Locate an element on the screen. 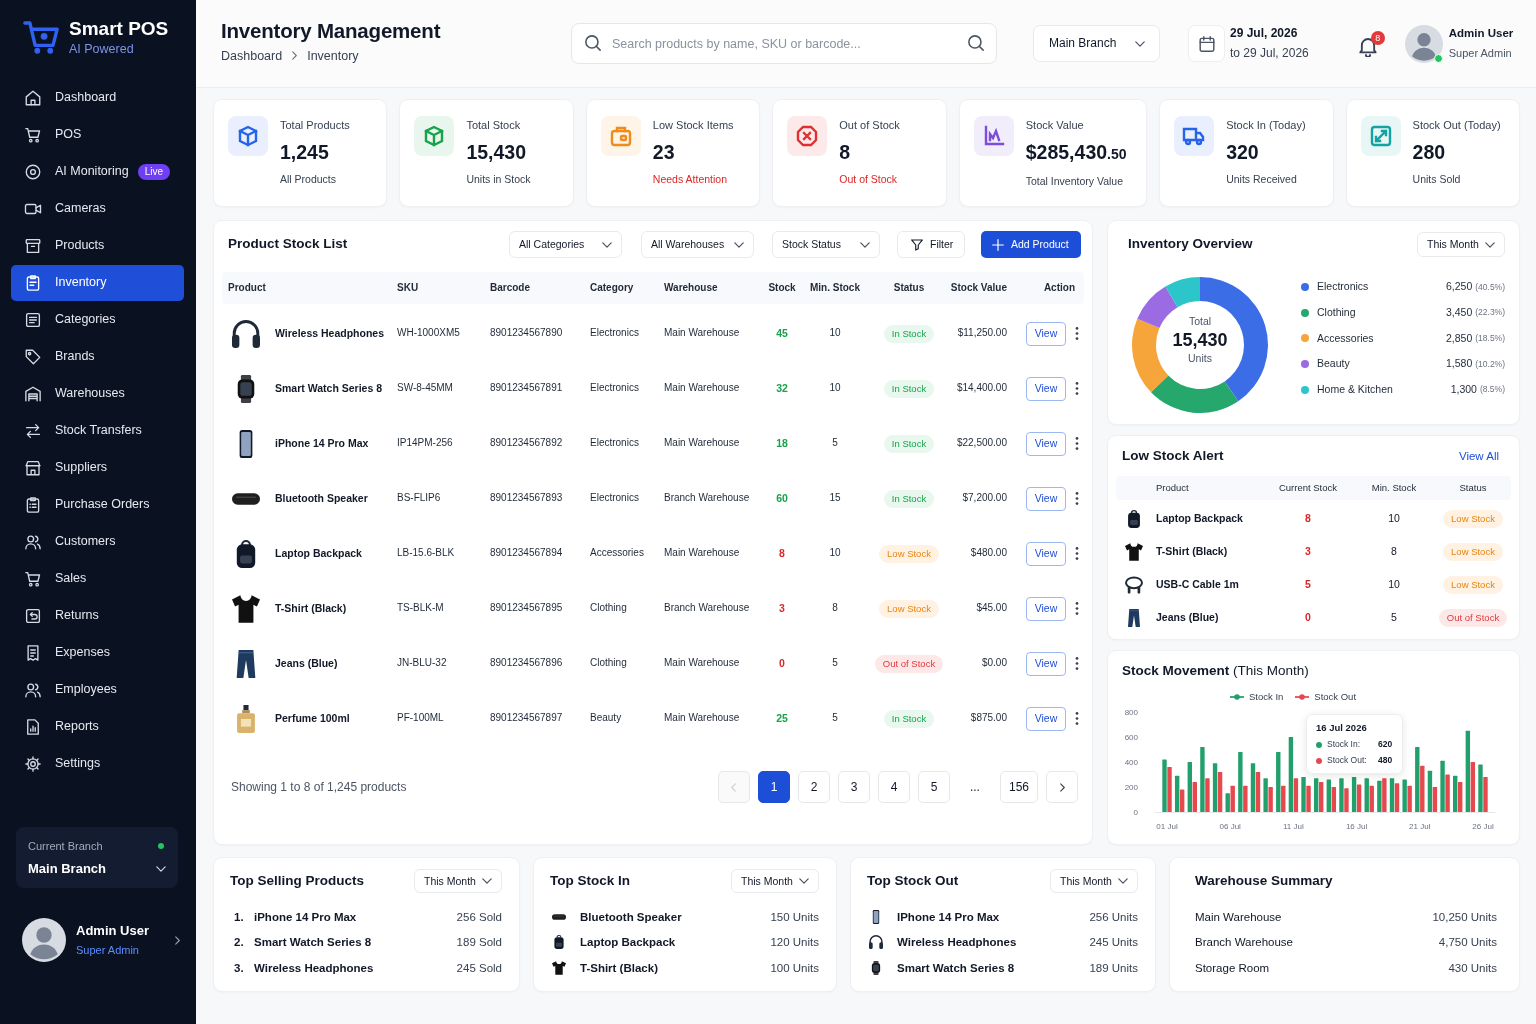  nav-item: POS is located at coordinates (97, 135).